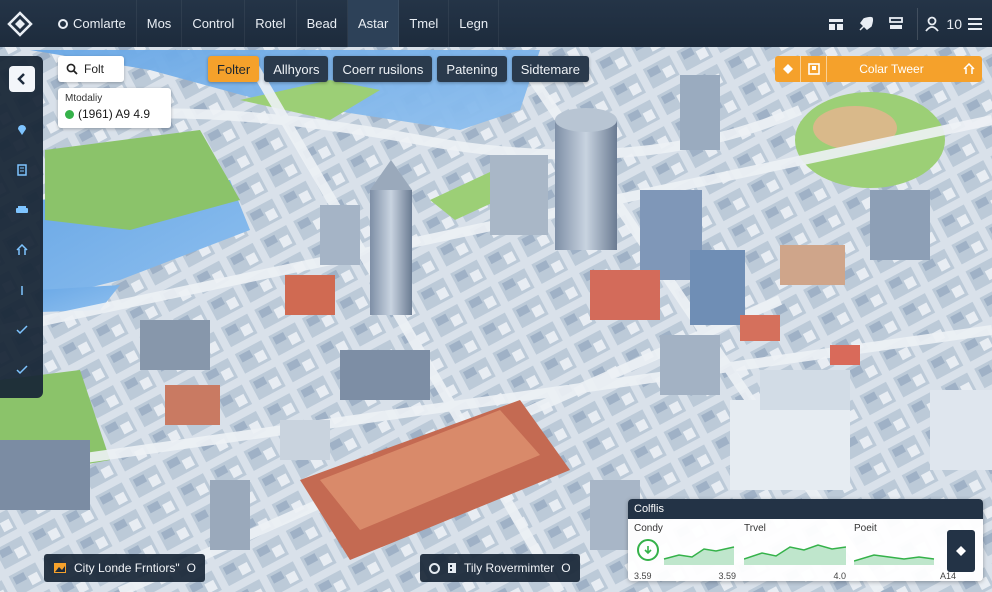  Describe the element at coordinates (795, 576) in the screenshot. I see `metric-values: 4.0` at that location.